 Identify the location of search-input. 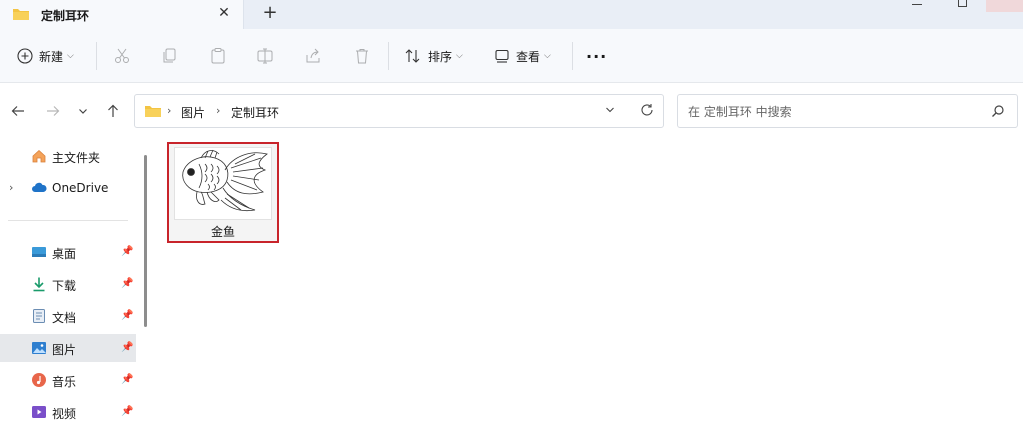
(833, 112).